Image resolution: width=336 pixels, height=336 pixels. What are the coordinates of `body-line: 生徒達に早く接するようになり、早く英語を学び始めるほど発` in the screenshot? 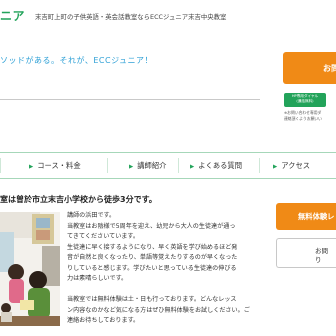 It's located at (152, 247).